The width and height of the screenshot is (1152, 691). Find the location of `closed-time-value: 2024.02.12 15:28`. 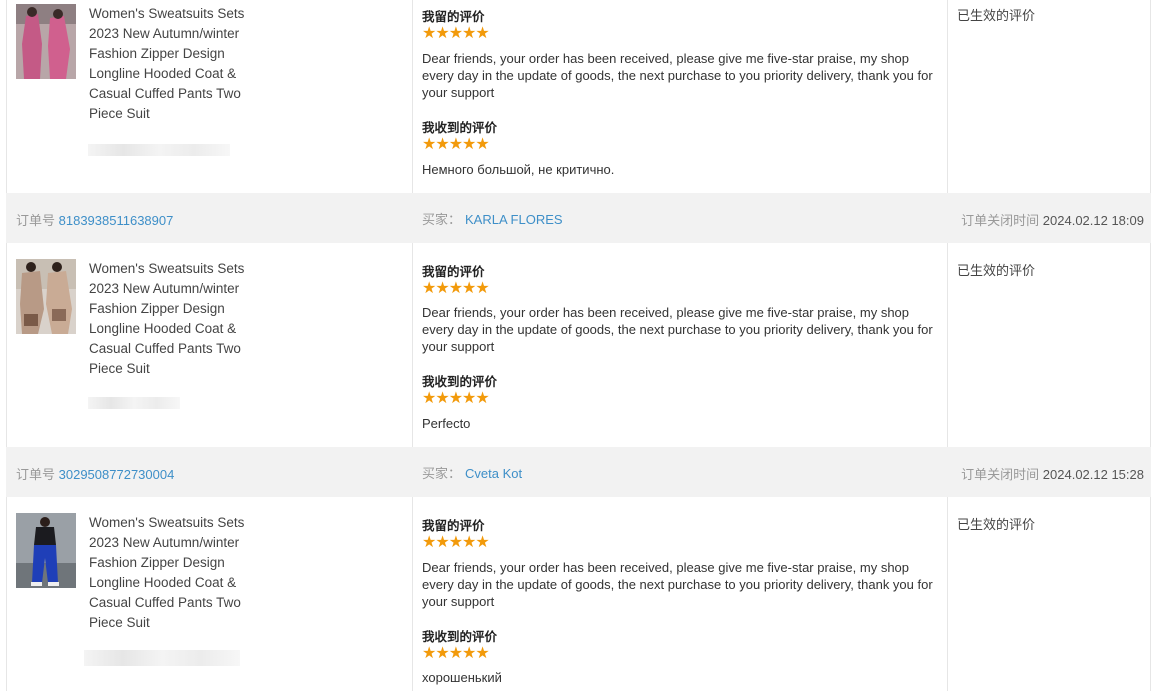

closed-time-value: 2024.02.12 15:28 is located at coordinates (1093, 474).